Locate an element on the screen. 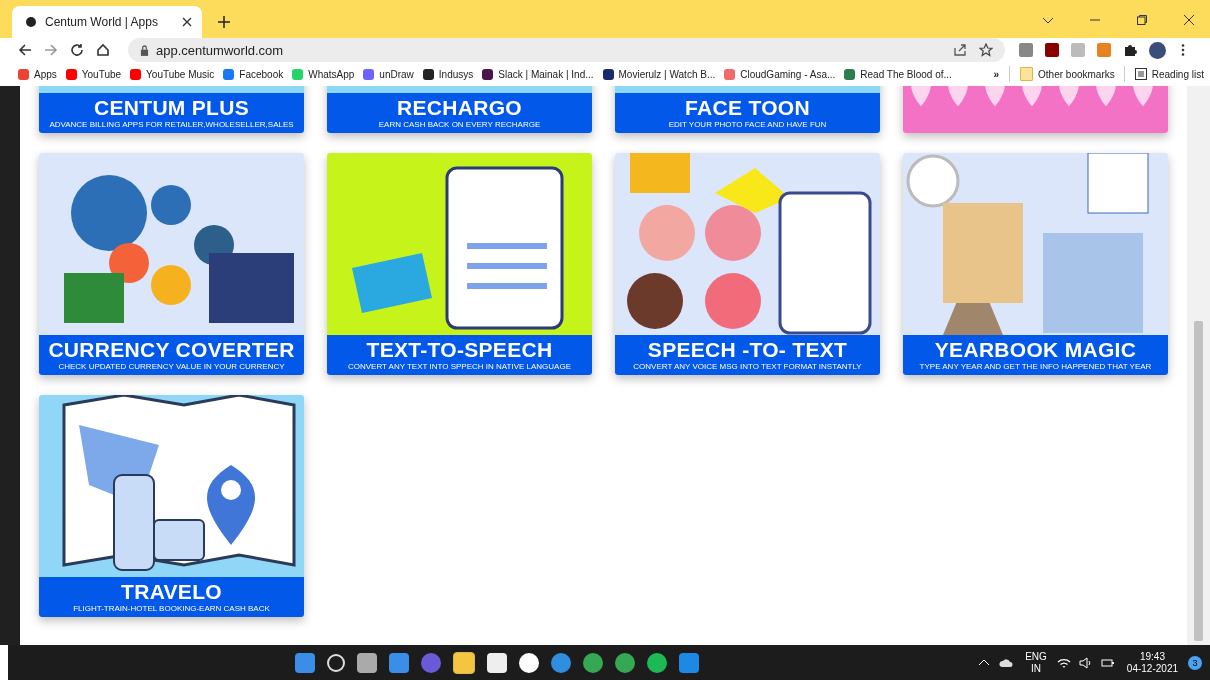  app-title: RECHARGO is located at coordinates (459, 107).